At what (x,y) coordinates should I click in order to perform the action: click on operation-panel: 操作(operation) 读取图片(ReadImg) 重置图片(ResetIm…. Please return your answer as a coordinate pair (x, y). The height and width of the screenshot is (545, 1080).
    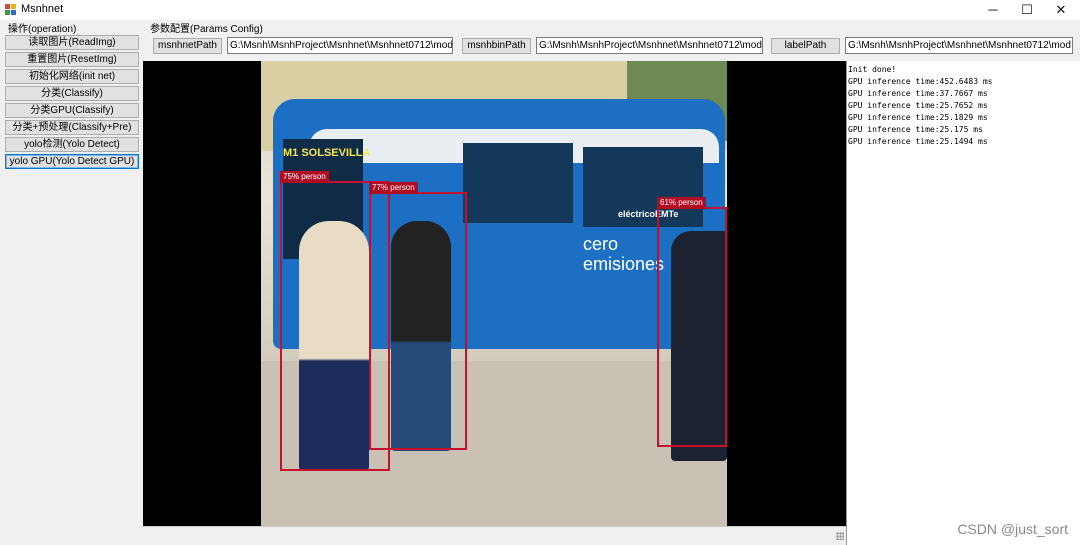
    Looking at the image, I should click on (71, 282).